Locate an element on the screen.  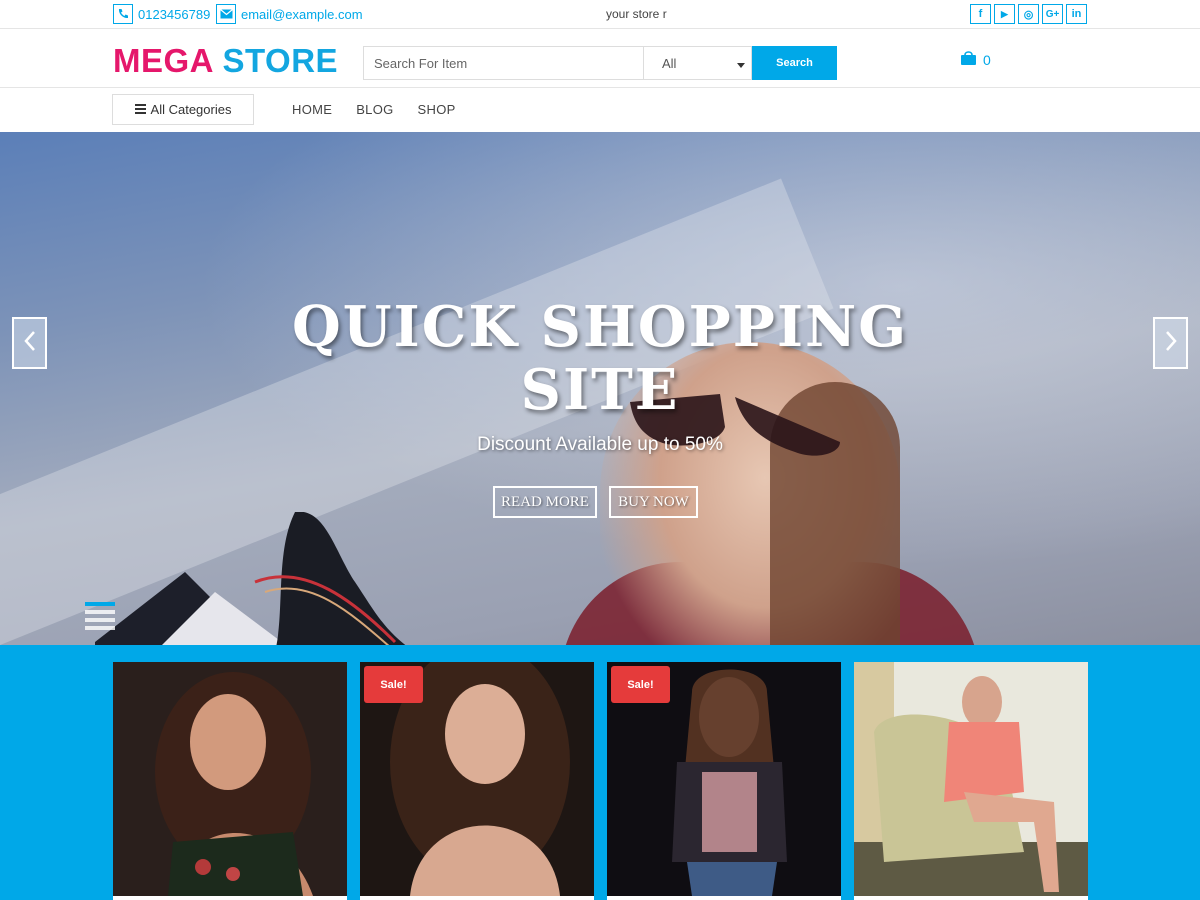
google-plus-icon: G+ is located at coordinates (1052, 14).